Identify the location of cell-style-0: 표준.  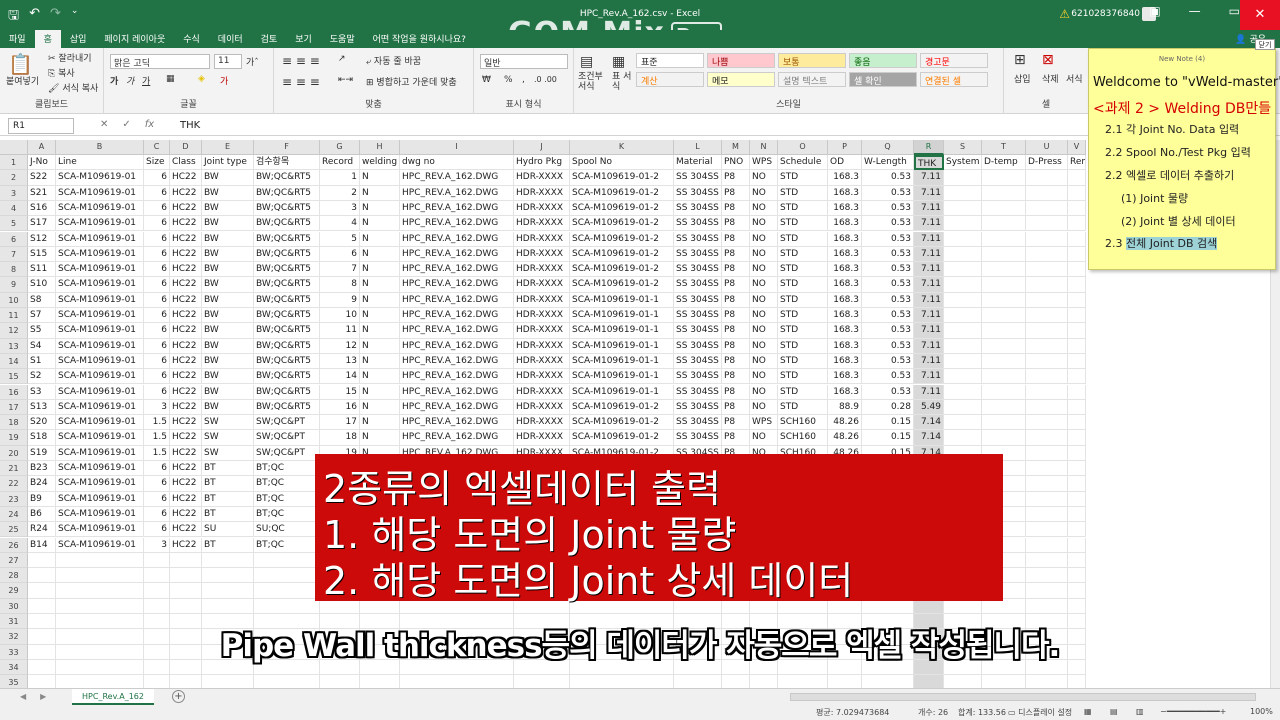
(670, 60).